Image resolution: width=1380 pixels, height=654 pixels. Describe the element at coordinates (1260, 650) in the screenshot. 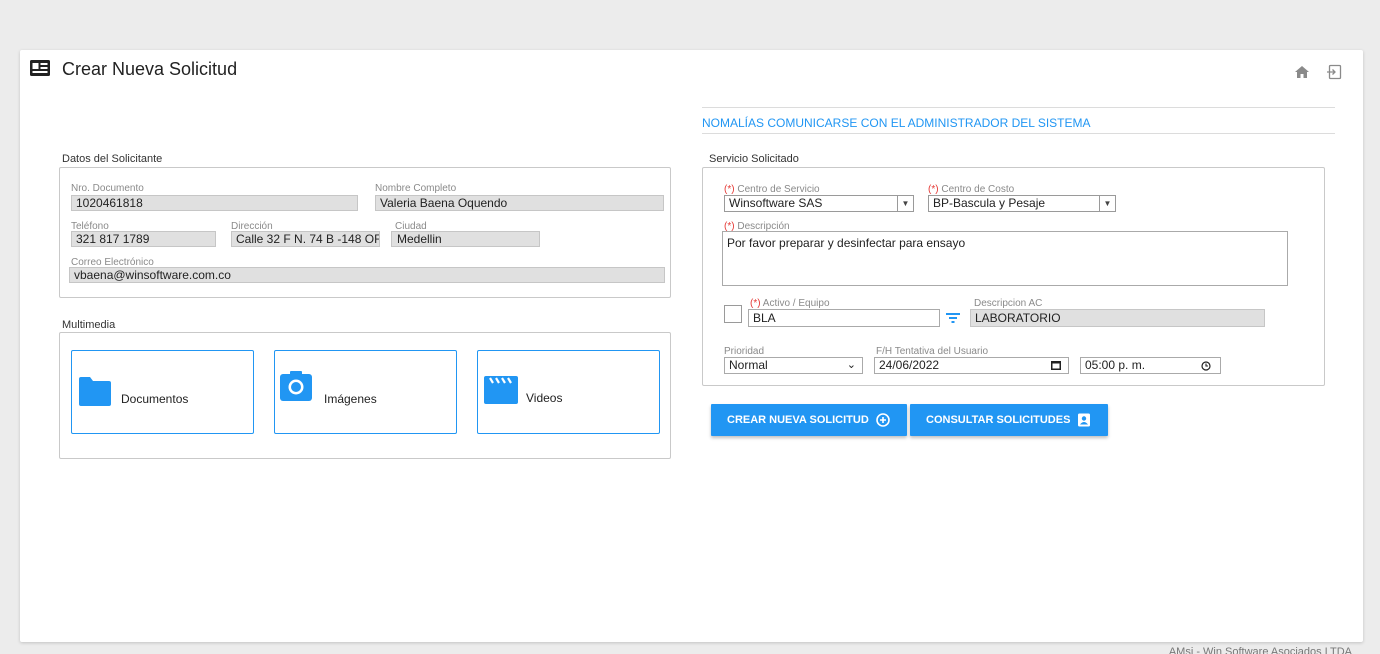

I see `footer-credit: AMsi - Win Software Asociados LTDA` at that location.